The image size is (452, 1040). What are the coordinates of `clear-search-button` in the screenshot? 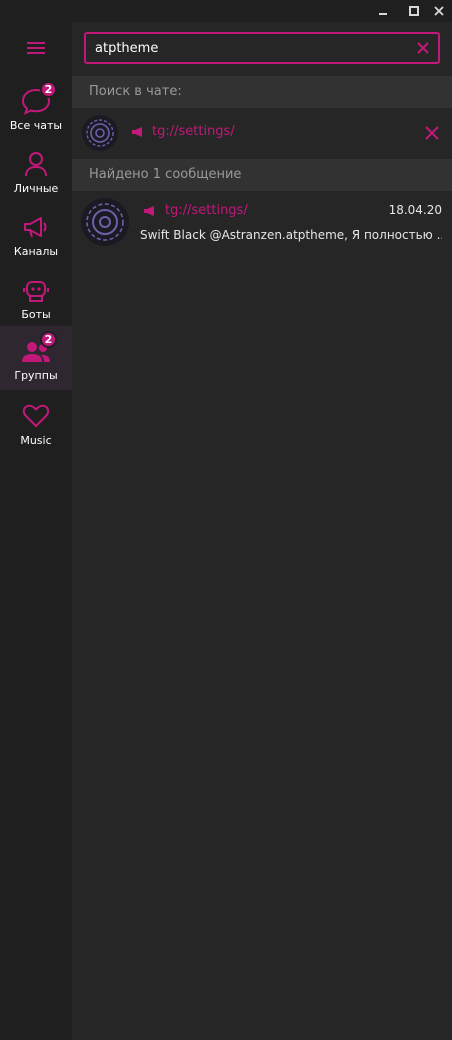 It's located at (423, 48).